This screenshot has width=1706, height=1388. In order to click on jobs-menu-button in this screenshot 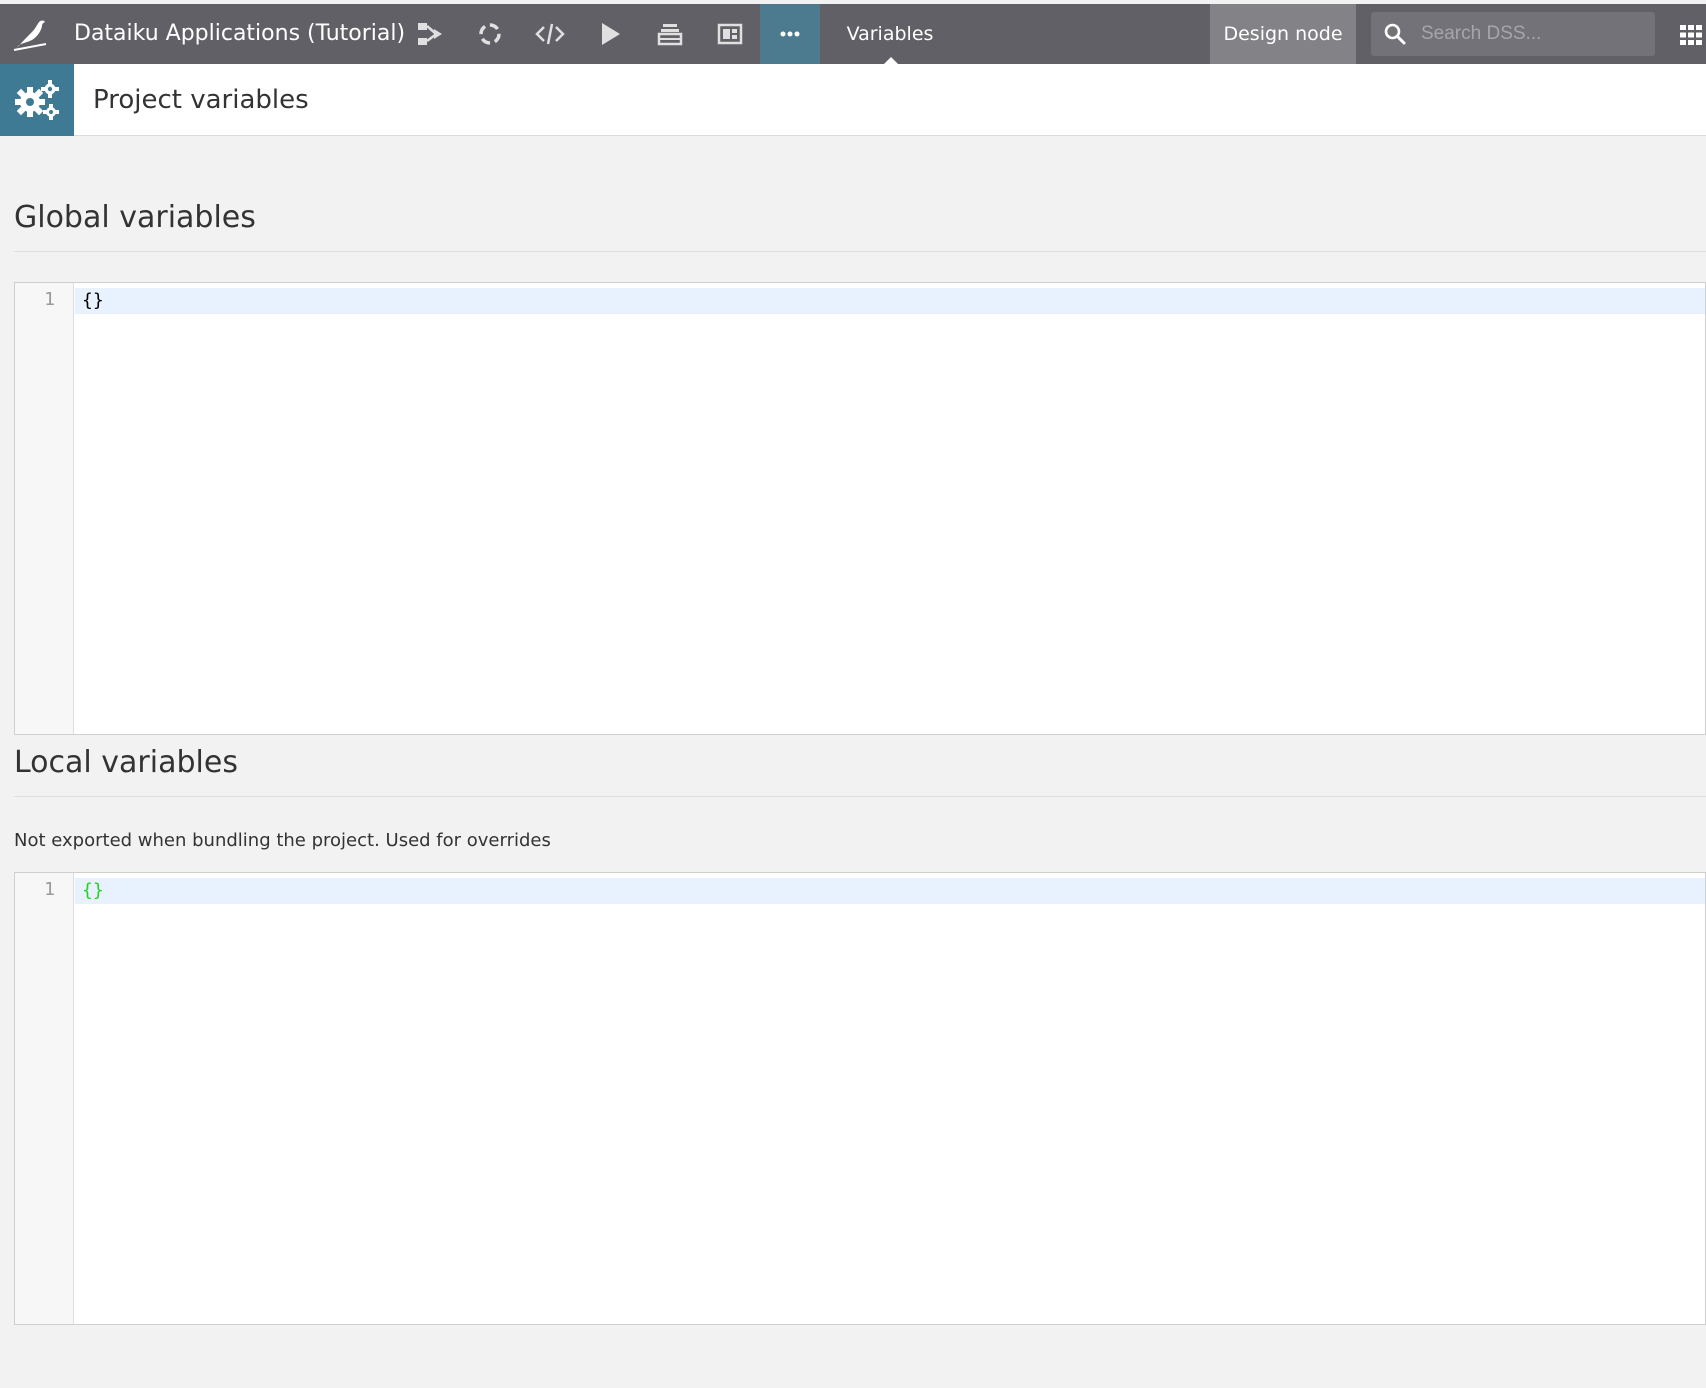, I will do `click(610, 34)`.